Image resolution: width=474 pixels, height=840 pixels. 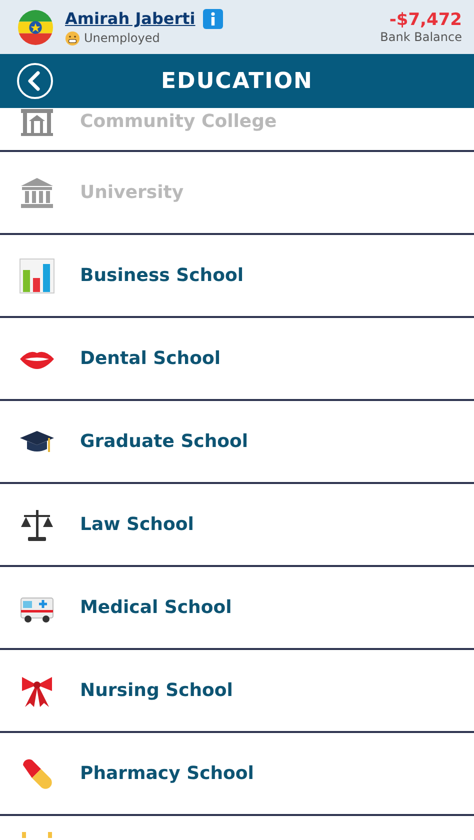 What do you see at coordinates (237, 774) in the screenshot?
I see `education-item: Pharmacy School` at bounding box center [237, 774].